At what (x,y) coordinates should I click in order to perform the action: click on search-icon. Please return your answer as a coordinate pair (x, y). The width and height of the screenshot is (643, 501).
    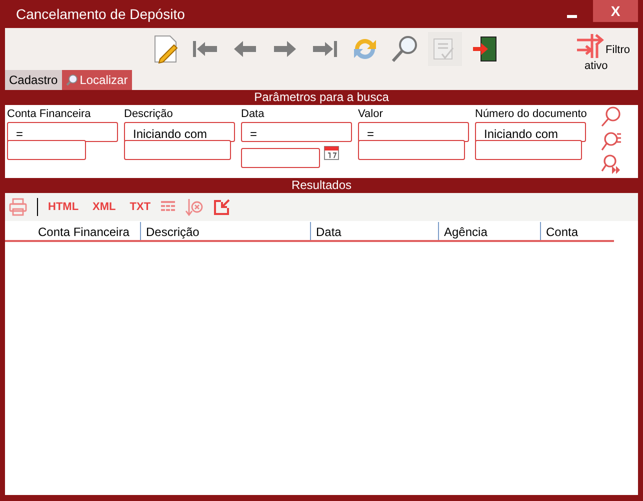
    Looking at the image, I should click on (611, 117).